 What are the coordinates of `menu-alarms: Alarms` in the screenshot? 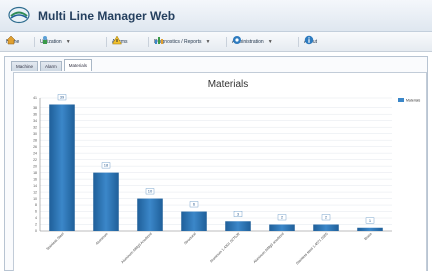 It's located at (120, 42).